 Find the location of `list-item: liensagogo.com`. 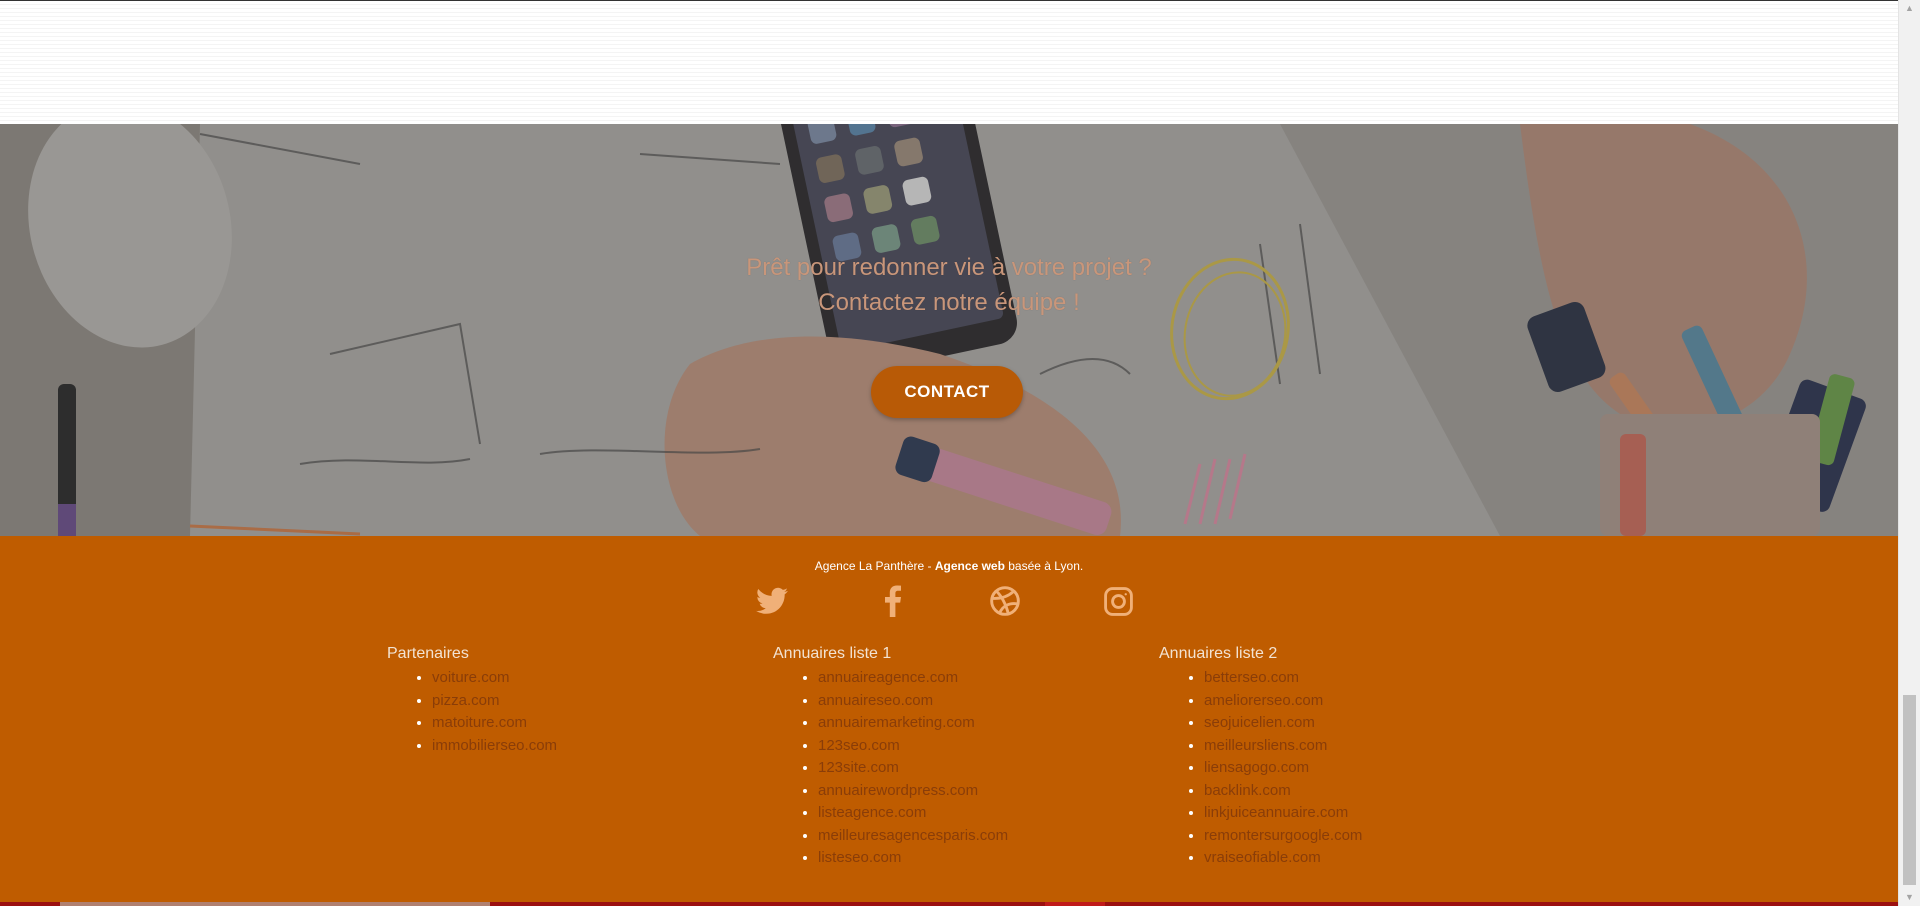

list-item: liensagogo.com is located at coordinates (1283, 768).